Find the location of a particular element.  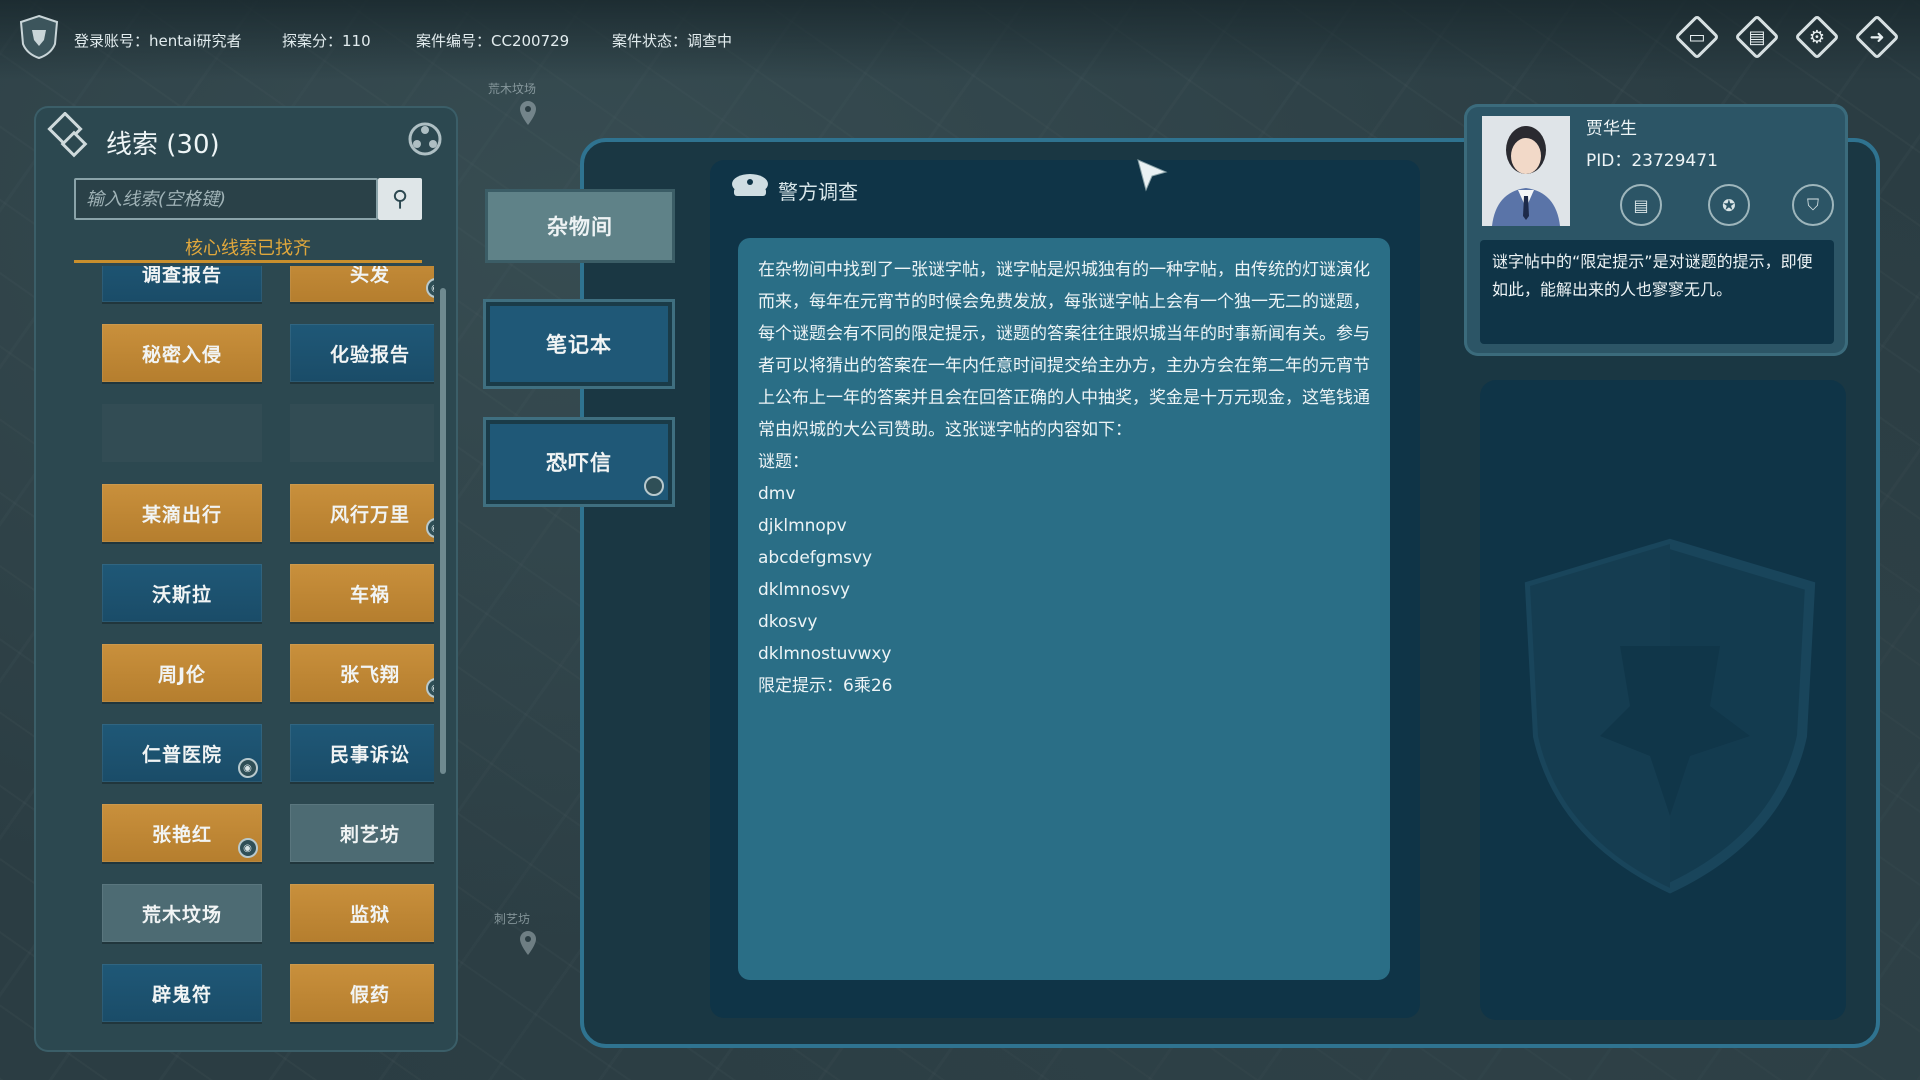

clue-label: 荒木坟场 is located at coordinates (181, 914).